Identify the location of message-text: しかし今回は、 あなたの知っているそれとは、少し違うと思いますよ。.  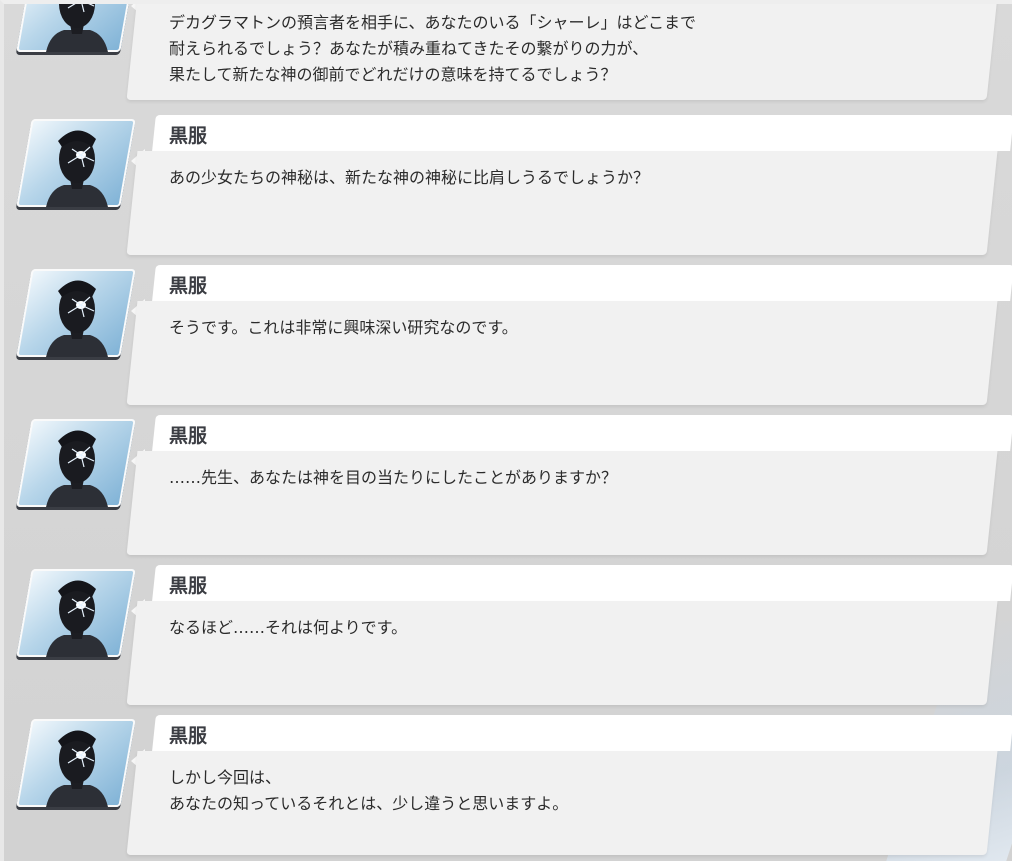
(569, 791).